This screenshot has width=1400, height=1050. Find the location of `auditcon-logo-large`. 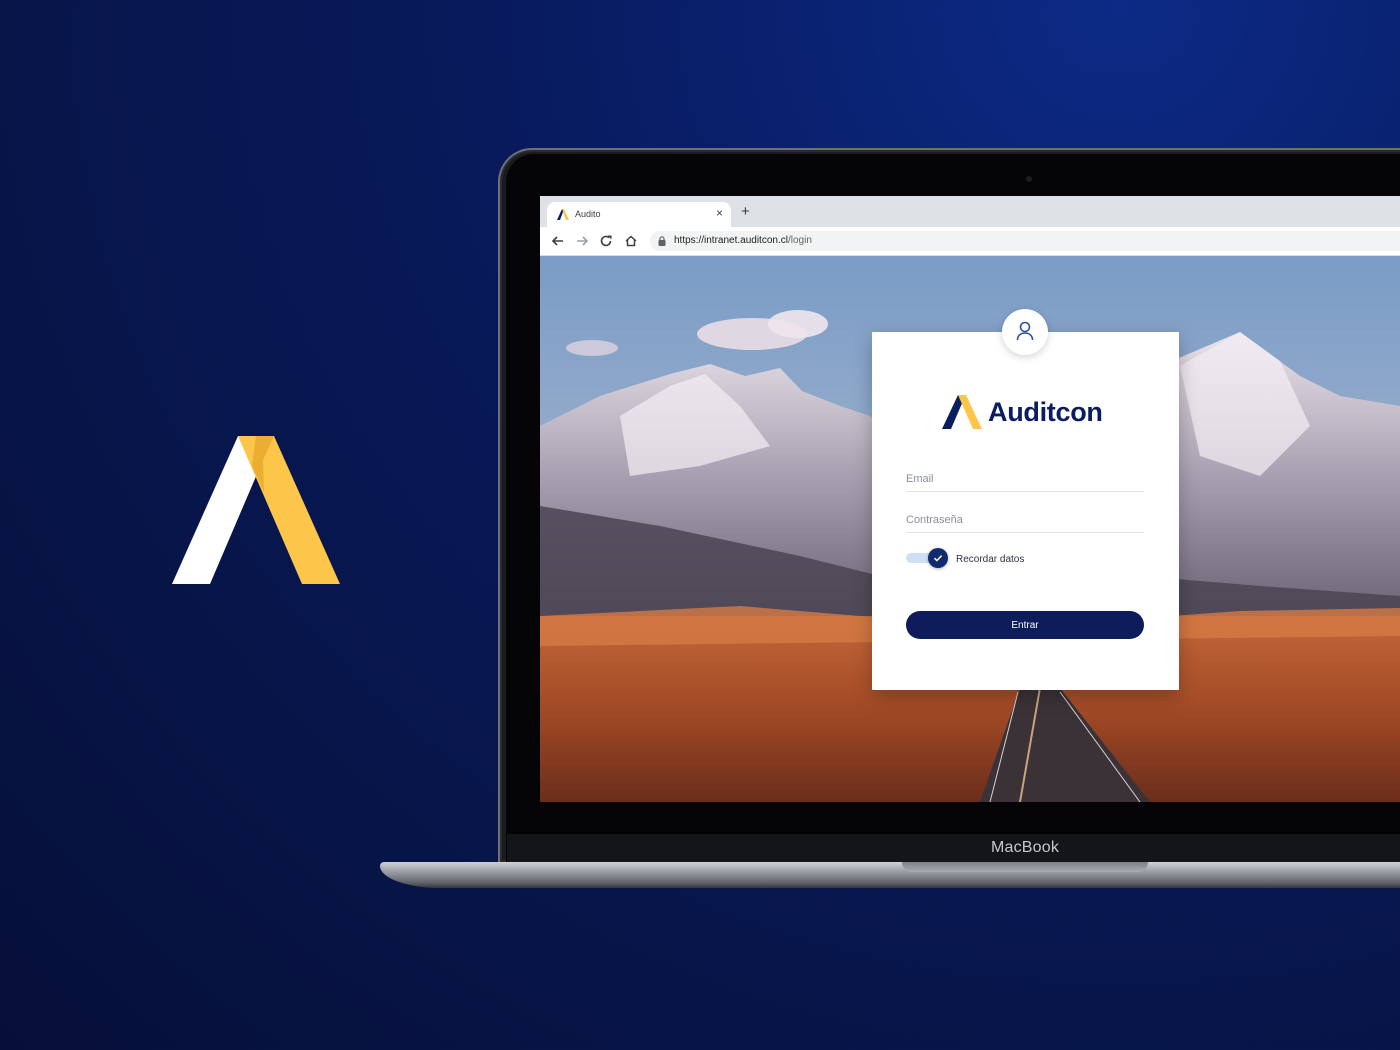

auditcon-logo-large is located at coordinates (256, 510).